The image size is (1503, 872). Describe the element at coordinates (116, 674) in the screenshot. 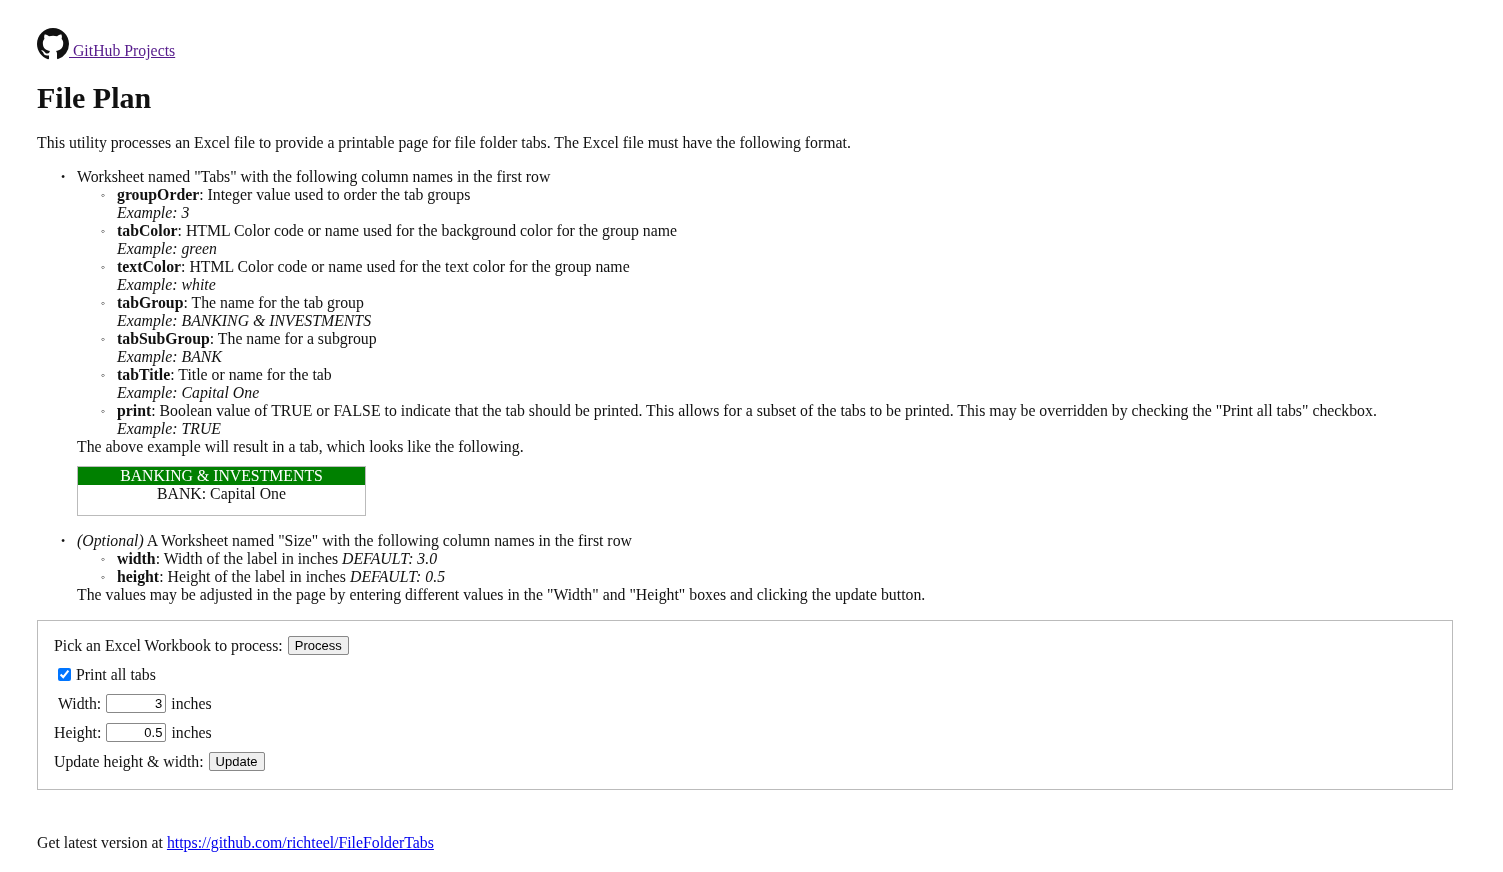

I see `checkbox-label: Print all tabs` at that location.